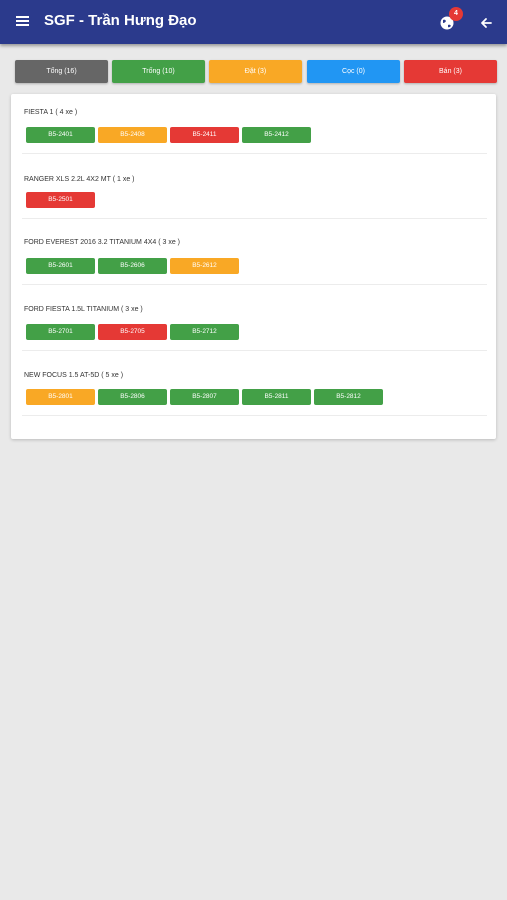 Image resolution: width=507 pixels, height=900 pixels. I want to click on unit-chip: B5-2807, so click(204, 397).